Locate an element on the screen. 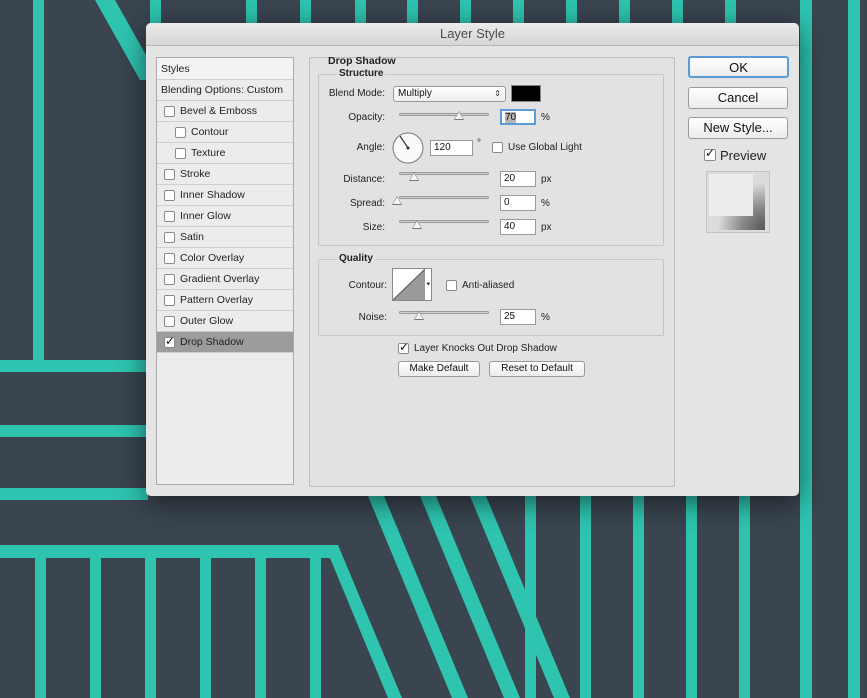 The height and width of the screenshot is (698, 867). style-item-label: Texture is located at coordinates (208, 153).